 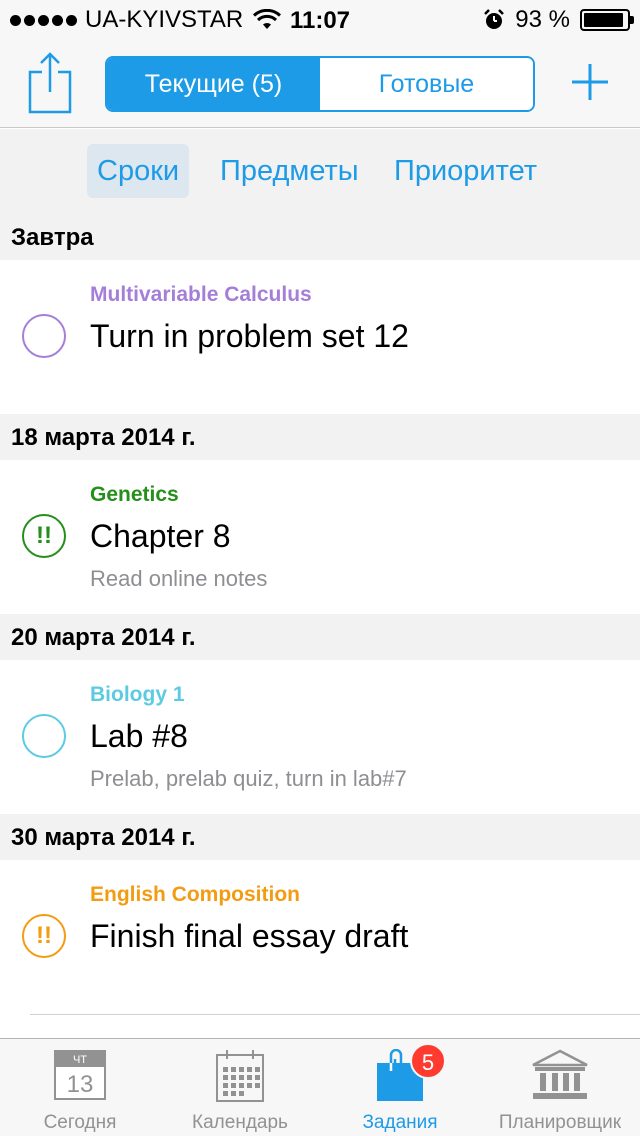 What do you see at coordinates (400, 1122) in the screenshot?
I see `tab-label-assignments: Задания` at bounding box center [400, 1122].